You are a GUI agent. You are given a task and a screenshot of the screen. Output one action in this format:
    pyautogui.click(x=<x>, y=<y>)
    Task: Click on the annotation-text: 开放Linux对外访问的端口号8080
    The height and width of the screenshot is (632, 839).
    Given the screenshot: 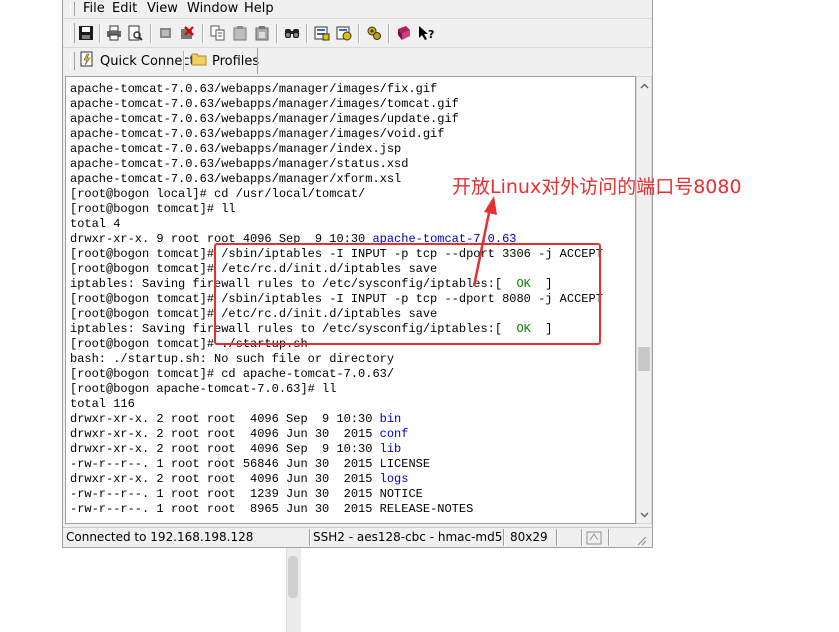 What is the action you would take?
    pyautogui.click(x=597, y=187)
    